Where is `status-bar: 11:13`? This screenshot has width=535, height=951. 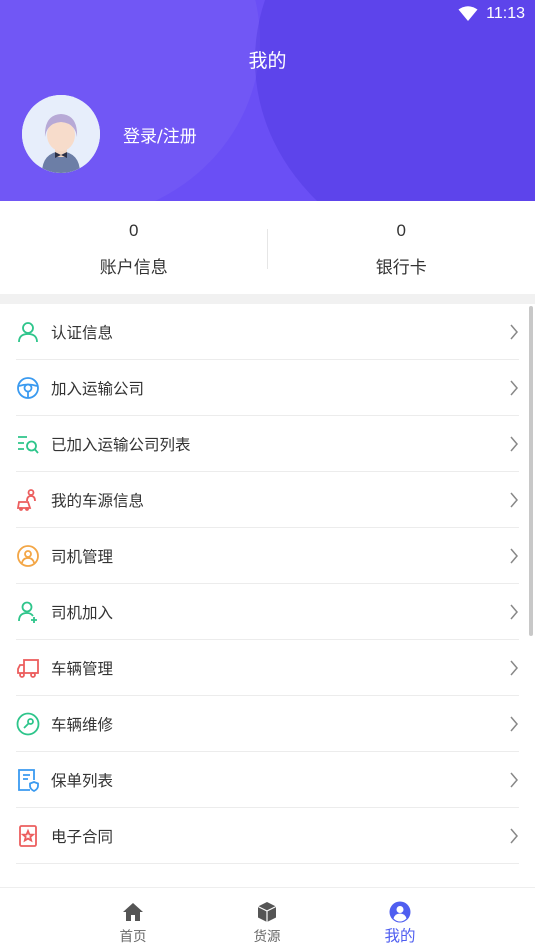
status-bar: 11:13 is located at coordinates (491, 14).